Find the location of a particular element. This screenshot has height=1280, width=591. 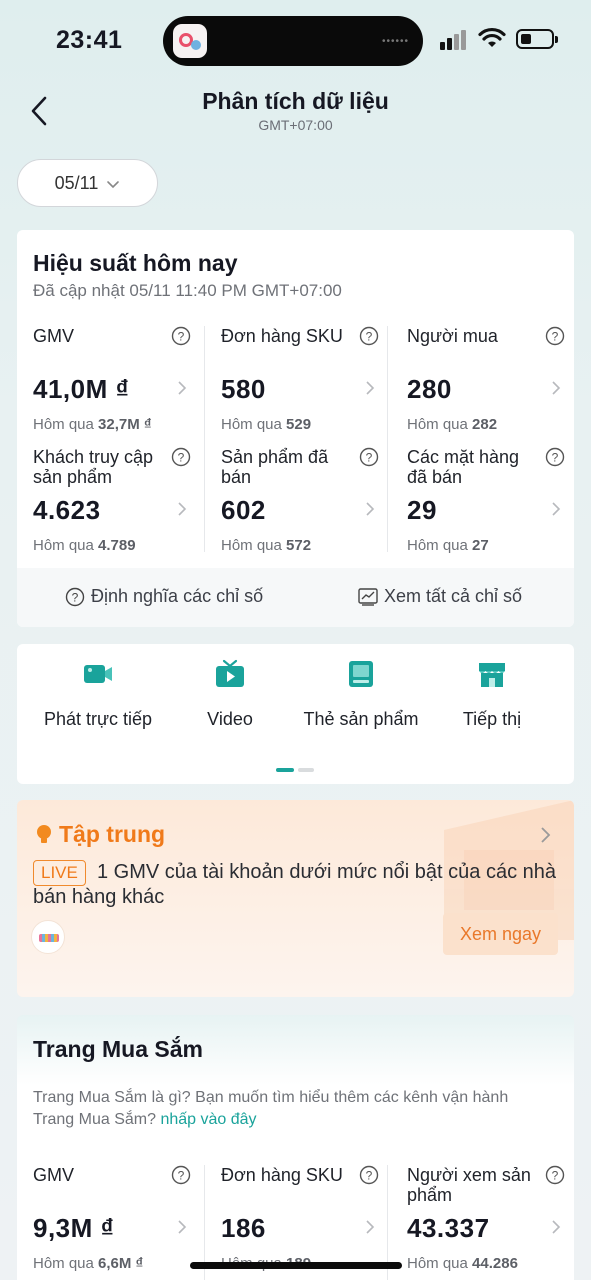

metric-value: 4.623 is located at coordinates (67, 510).